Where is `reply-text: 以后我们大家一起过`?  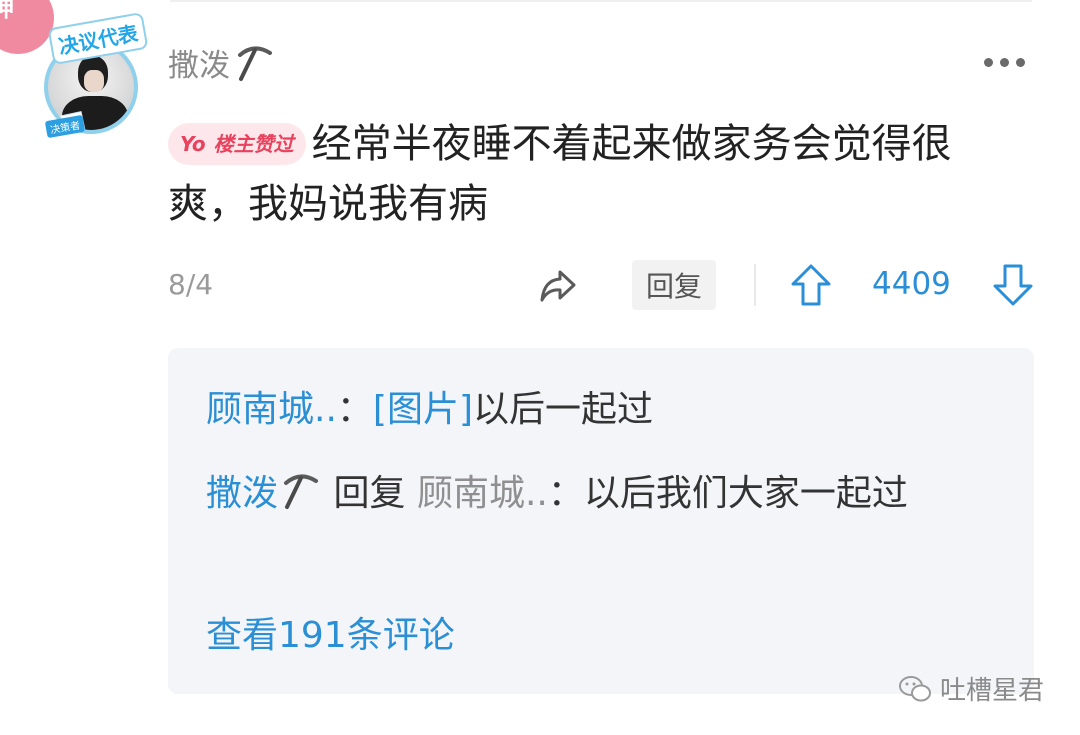 reply-text: 以后我们大家一起过 is located at coordinates (745, 493).